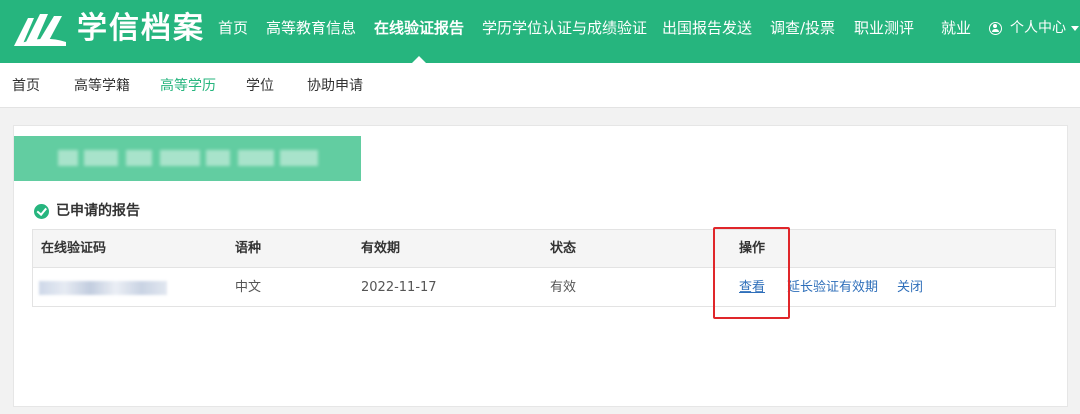  I want to click on table-header, so click(544, 249).